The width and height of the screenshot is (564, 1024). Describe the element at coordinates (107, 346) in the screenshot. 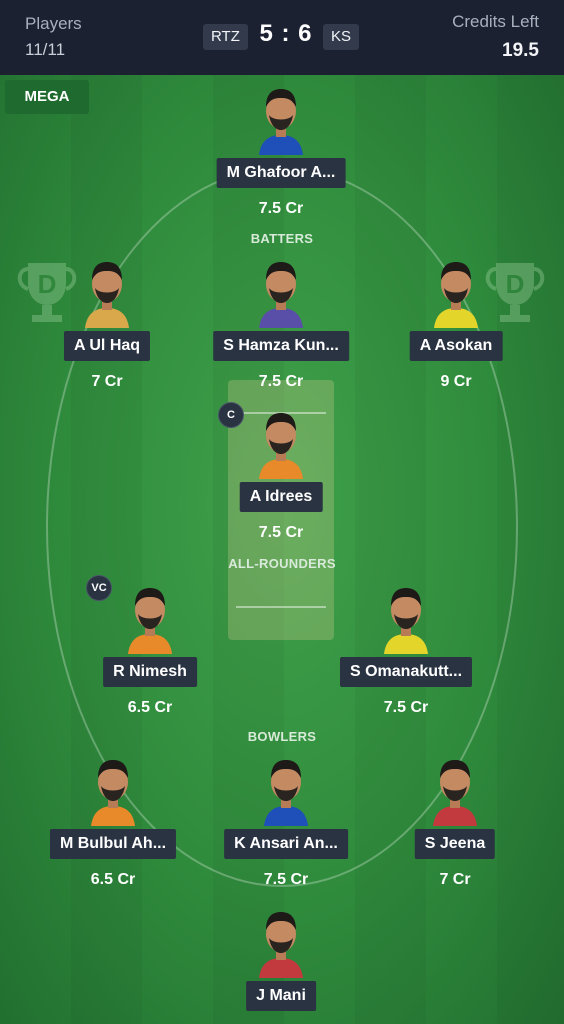

I see `player-name: A Ul Haq` at that location.